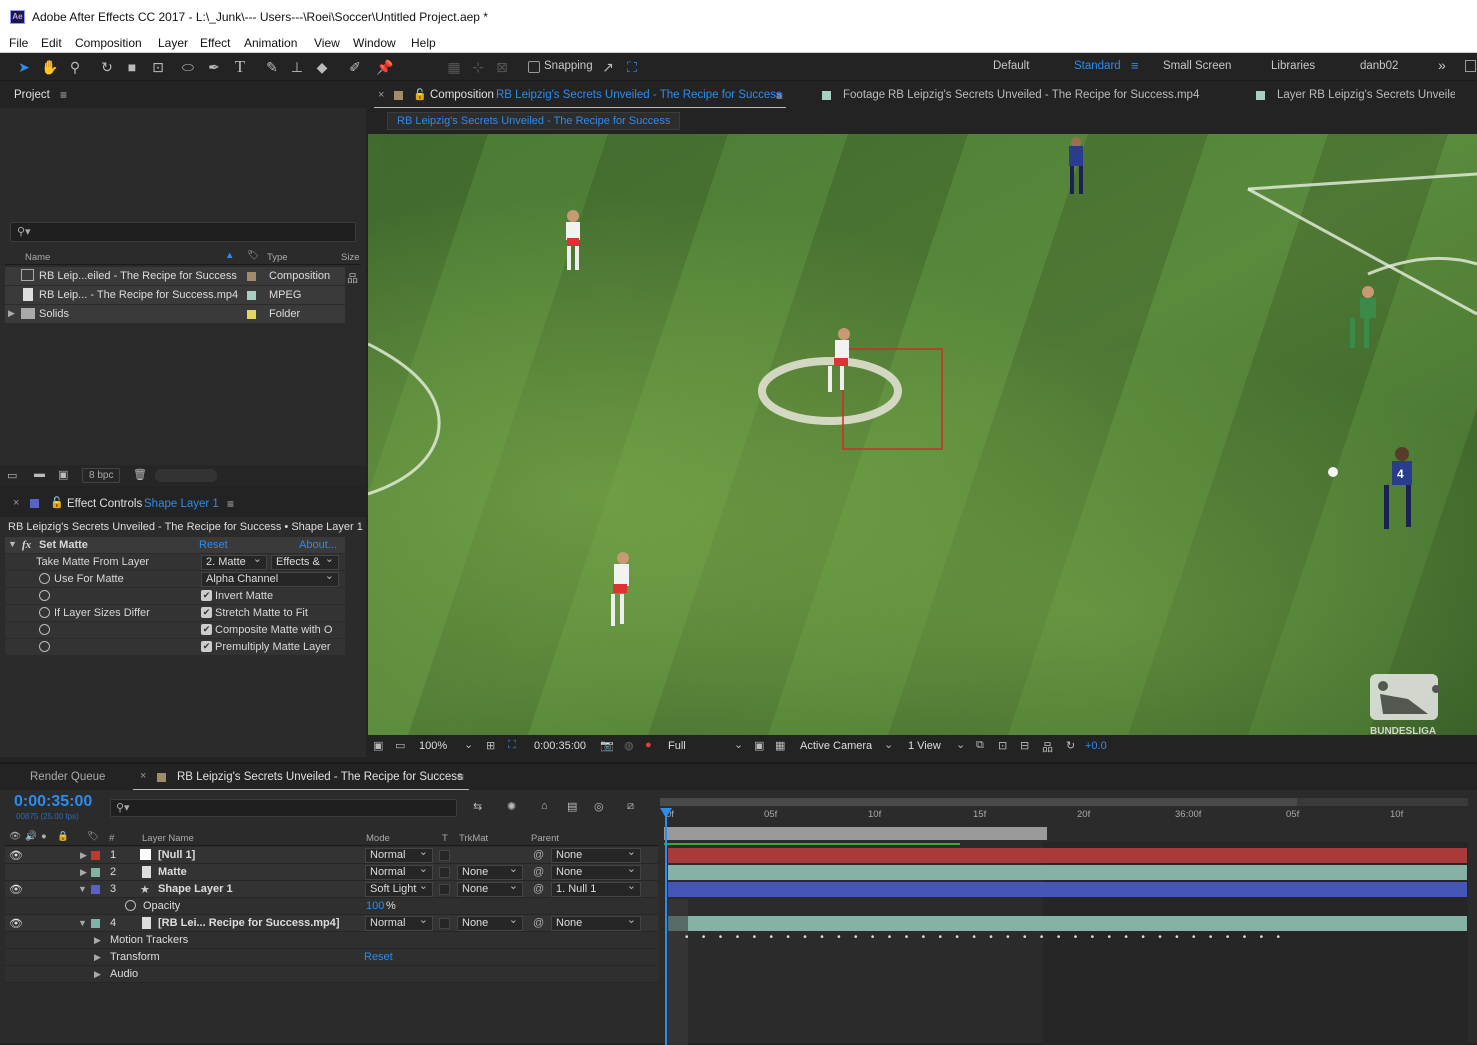  Describe the element at coordinates (978, 802) in the screenshot. I see `work-area-range` at that location.